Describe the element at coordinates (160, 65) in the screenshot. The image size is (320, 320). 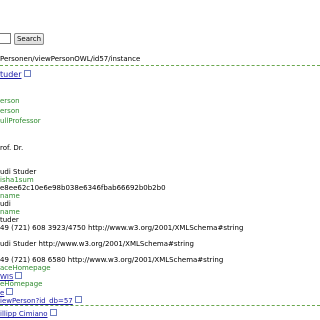
I see `separator-top` at that location.